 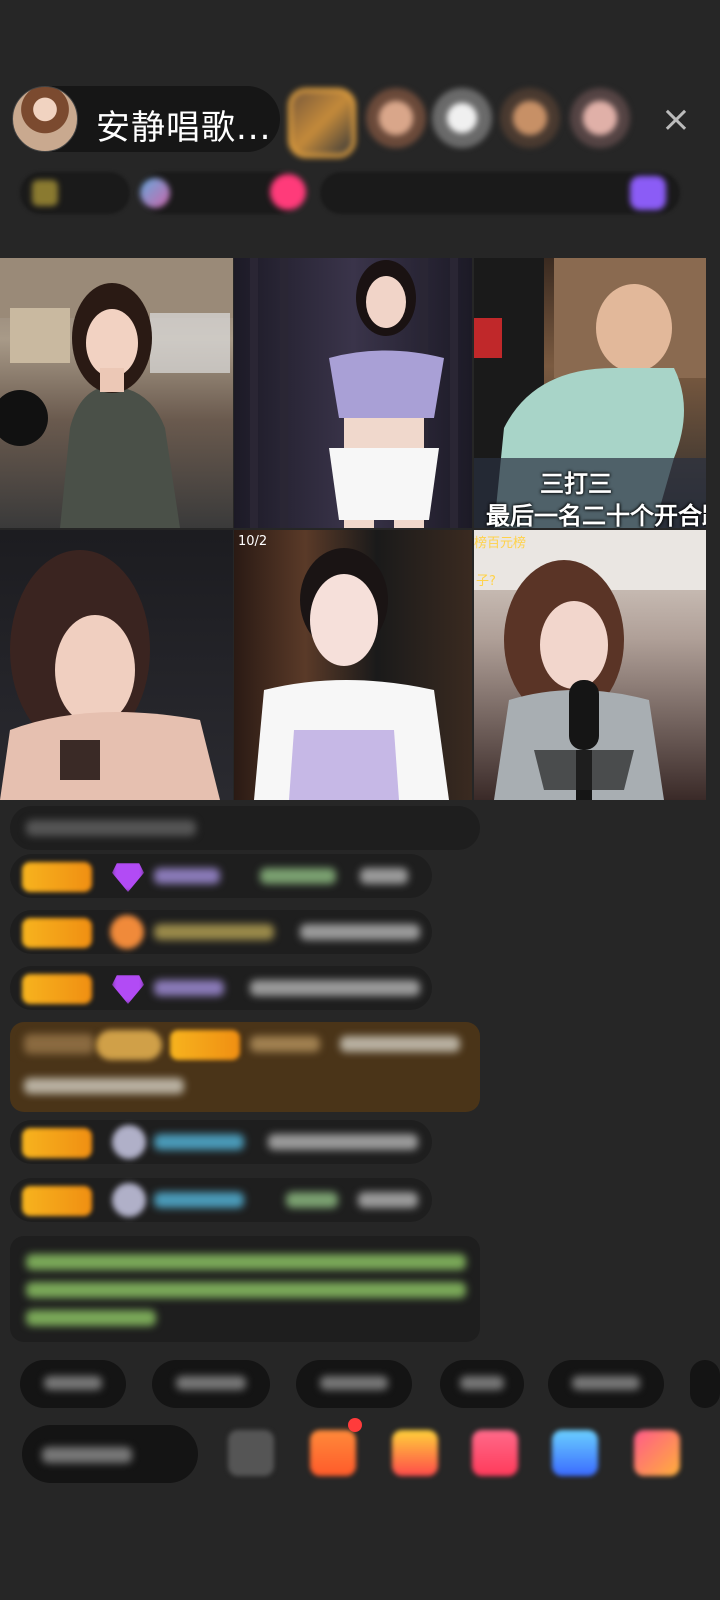 I want to click on gift-icon, so click(x=333, y=1453).